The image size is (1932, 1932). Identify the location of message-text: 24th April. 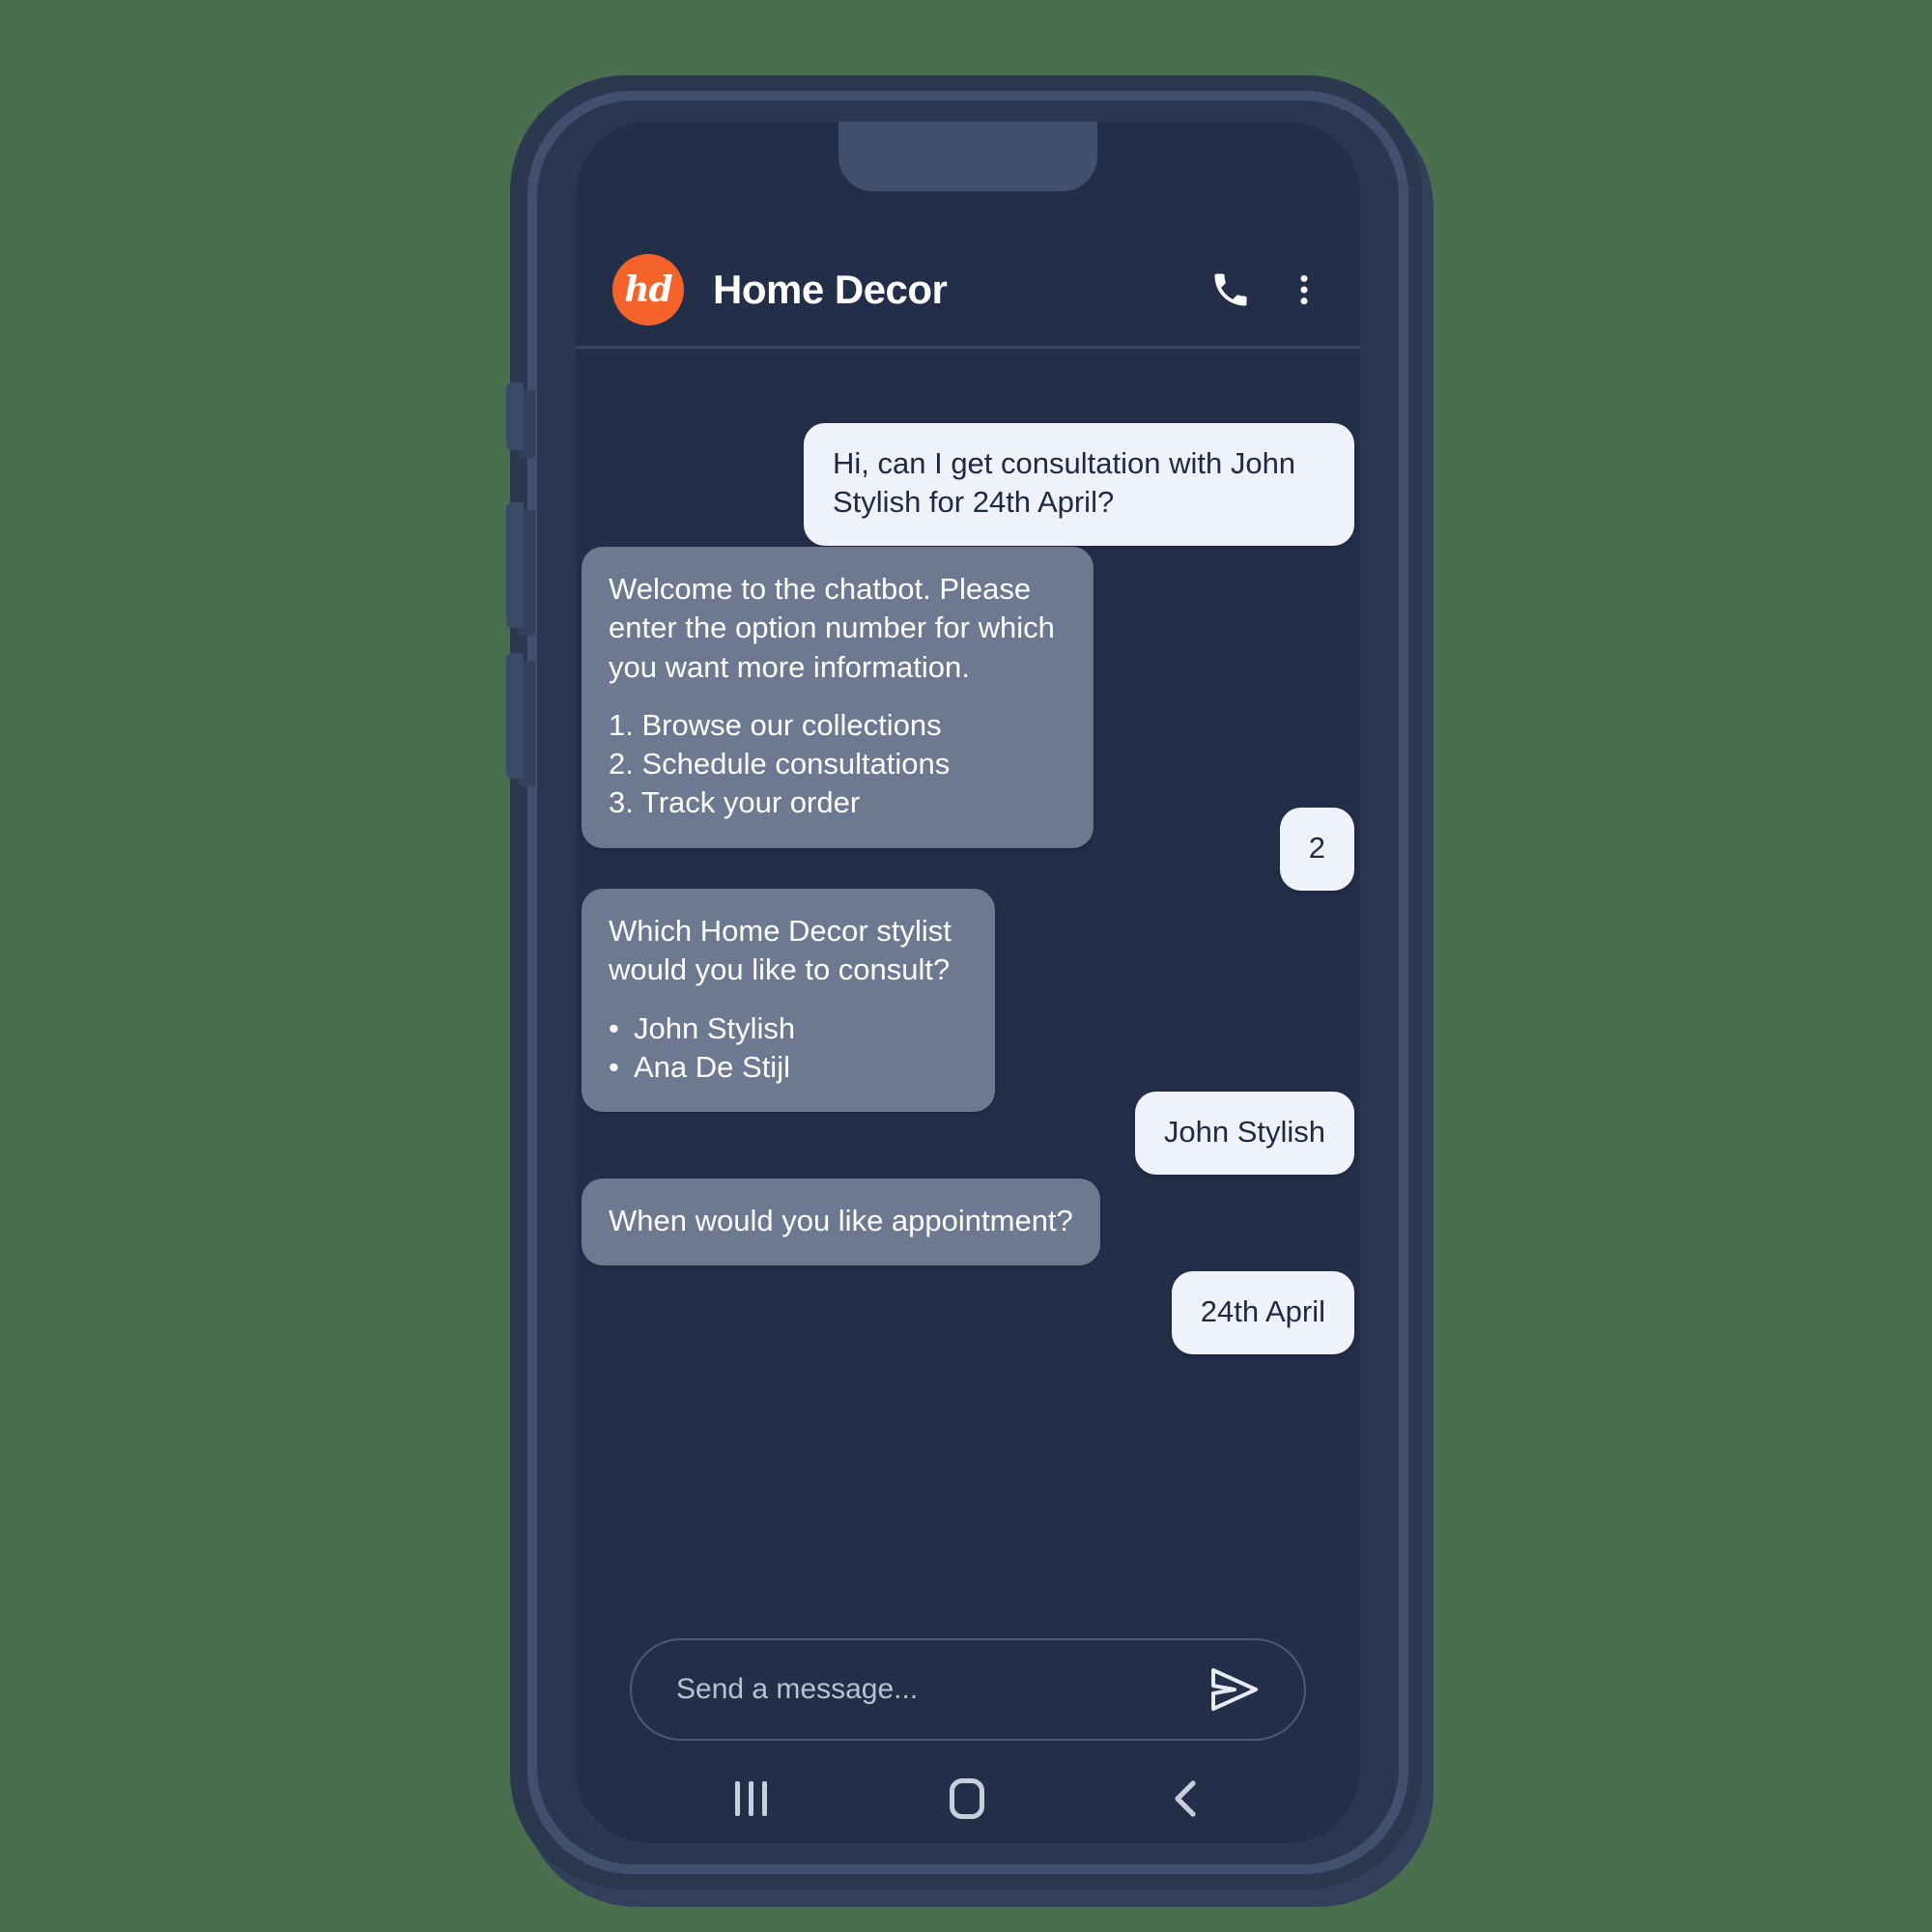
(1262, 1311).